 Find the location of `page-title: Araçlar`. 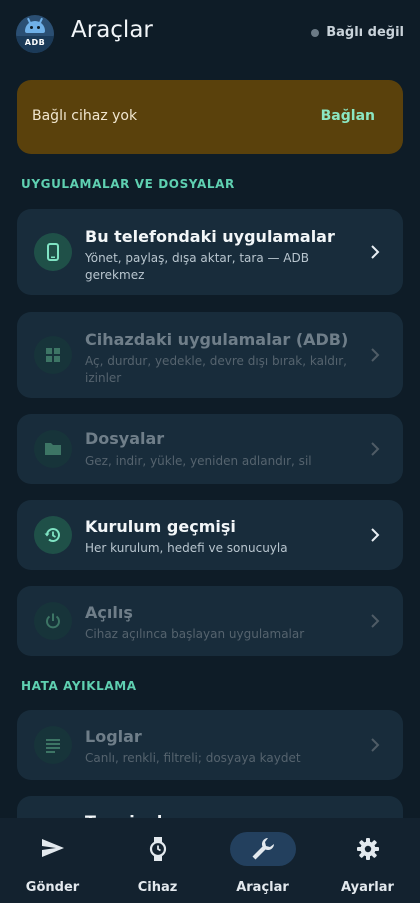

page-title: Araçlar is located at coordinates (112, 30).